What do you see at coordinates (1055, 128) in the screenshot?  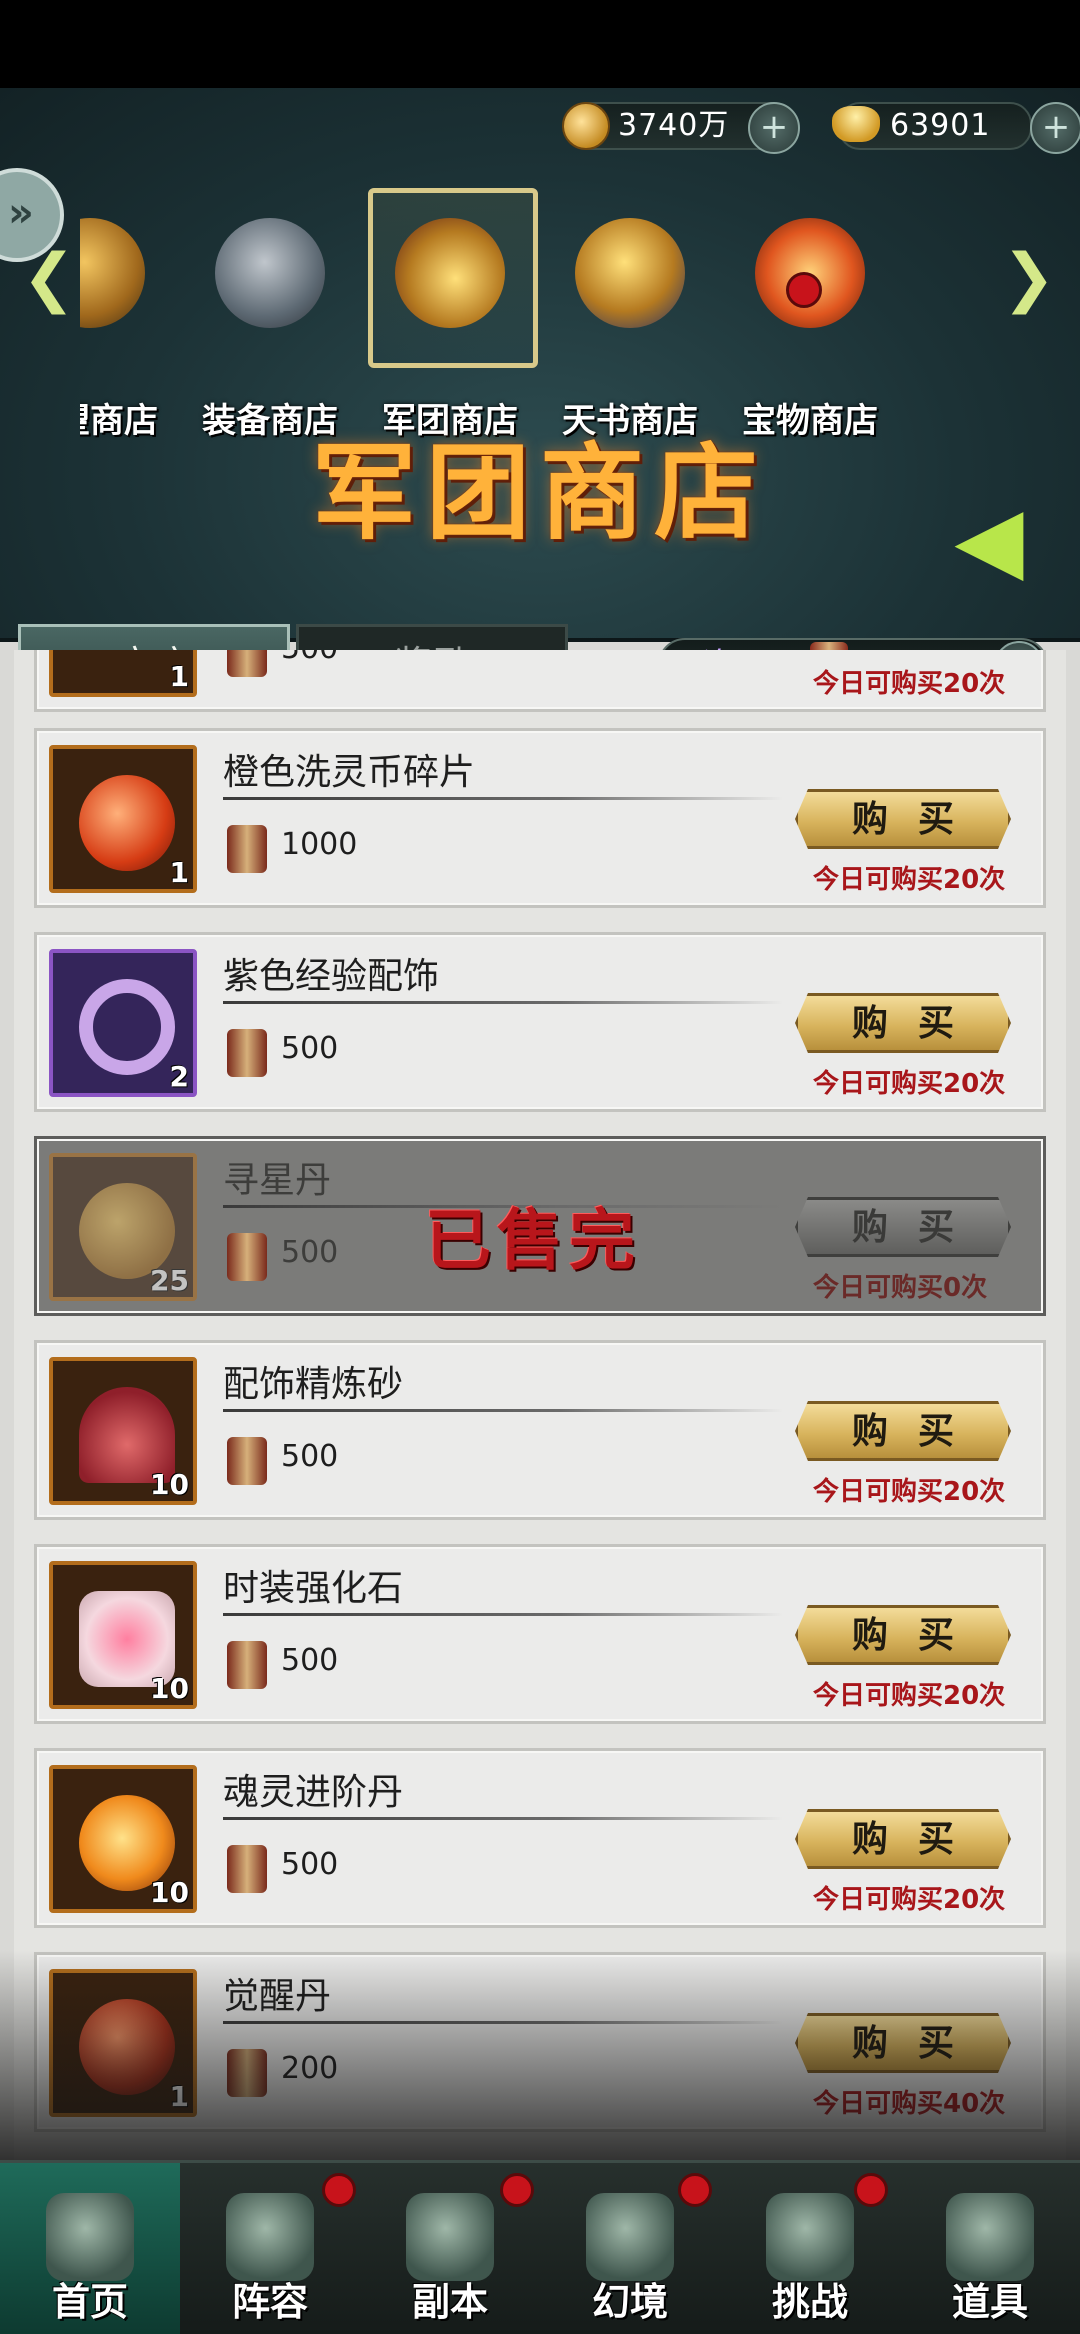 I see `add-ingots-button: +` at bounding box center [1055, 128].